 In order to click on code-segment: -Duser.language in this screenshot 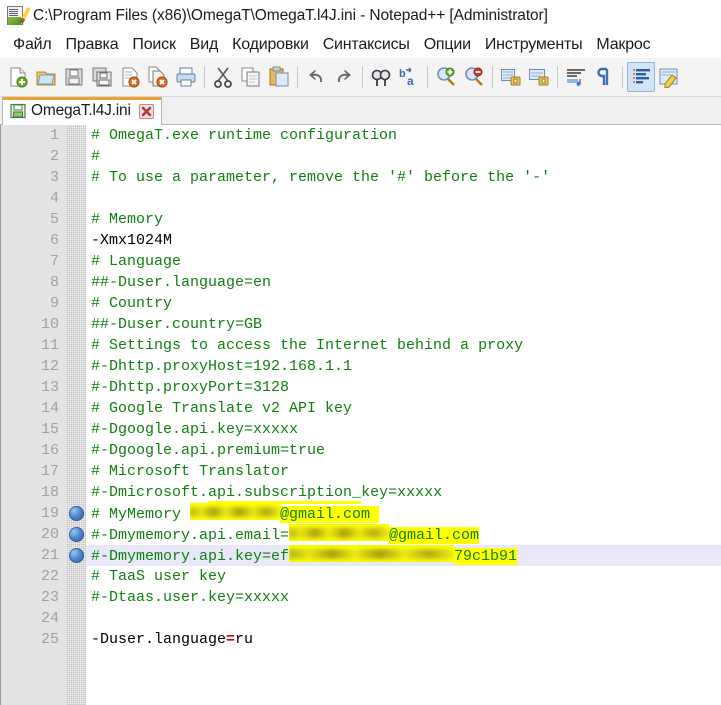, I will do `click(159, 639)`.